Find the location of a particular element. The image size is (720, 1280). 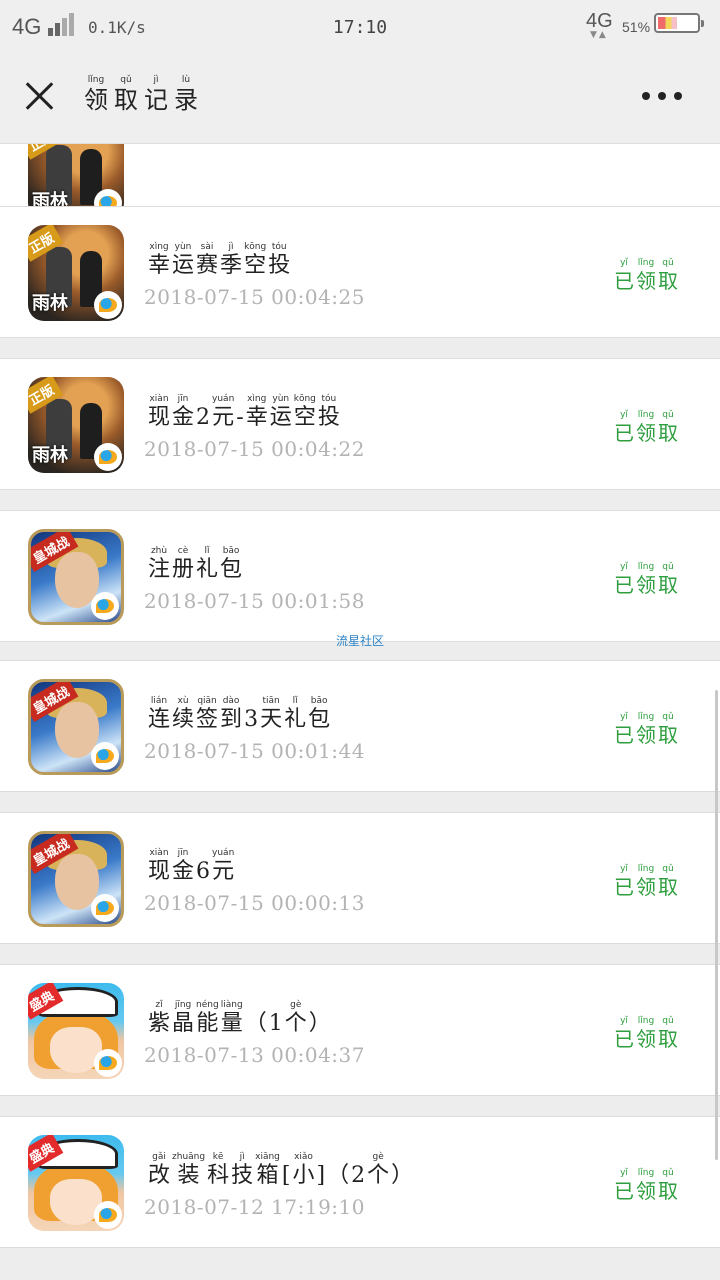

name-char: 1 is located at coordinates (276, 1018).